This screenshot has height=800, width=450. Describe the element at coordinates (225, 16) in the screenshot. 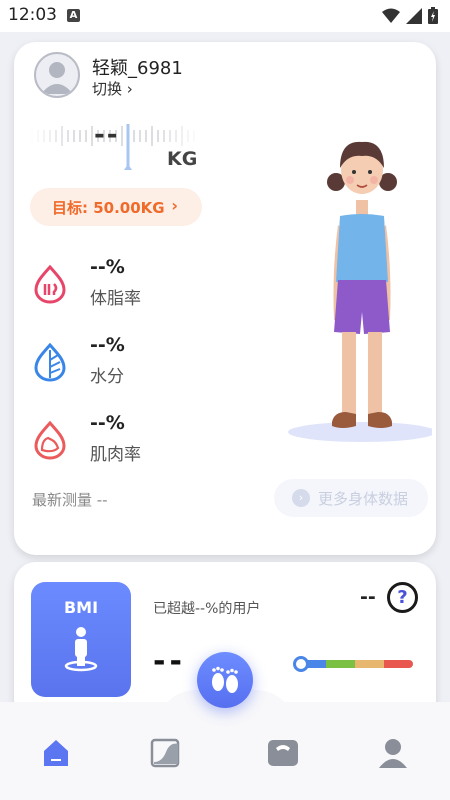

I see `status-bar: 12:03 A` at that location.